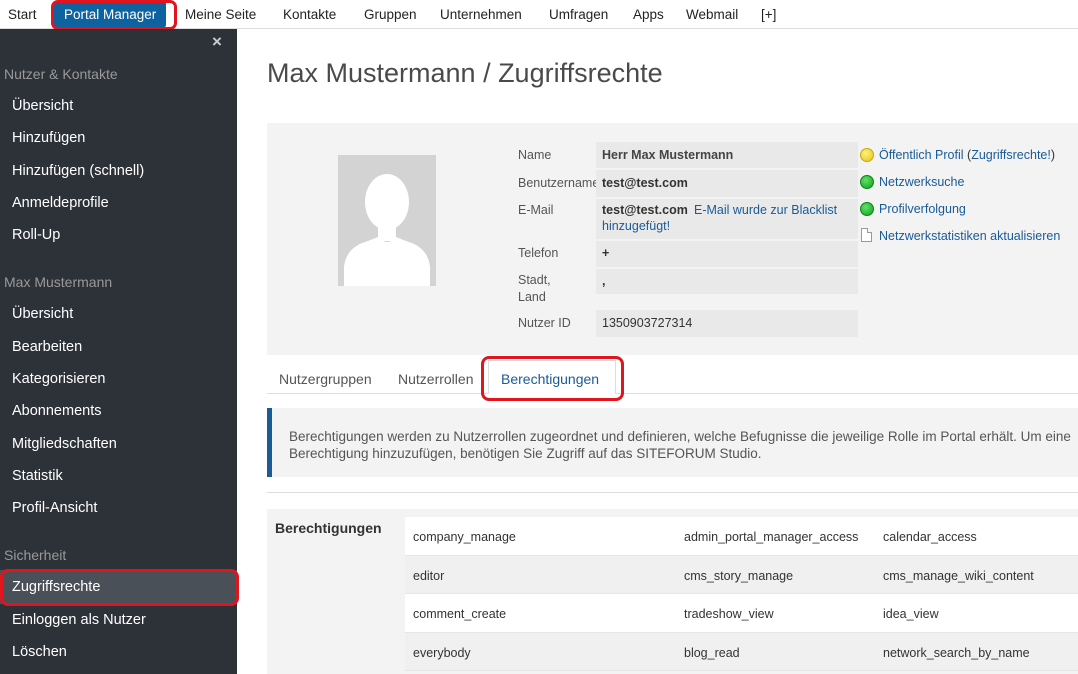 This screenshot has width=1078, height=674. Describe the element at coordinates (729, 614) in the screenshot. I see `permission-cell: tradeshow_view` at that location.